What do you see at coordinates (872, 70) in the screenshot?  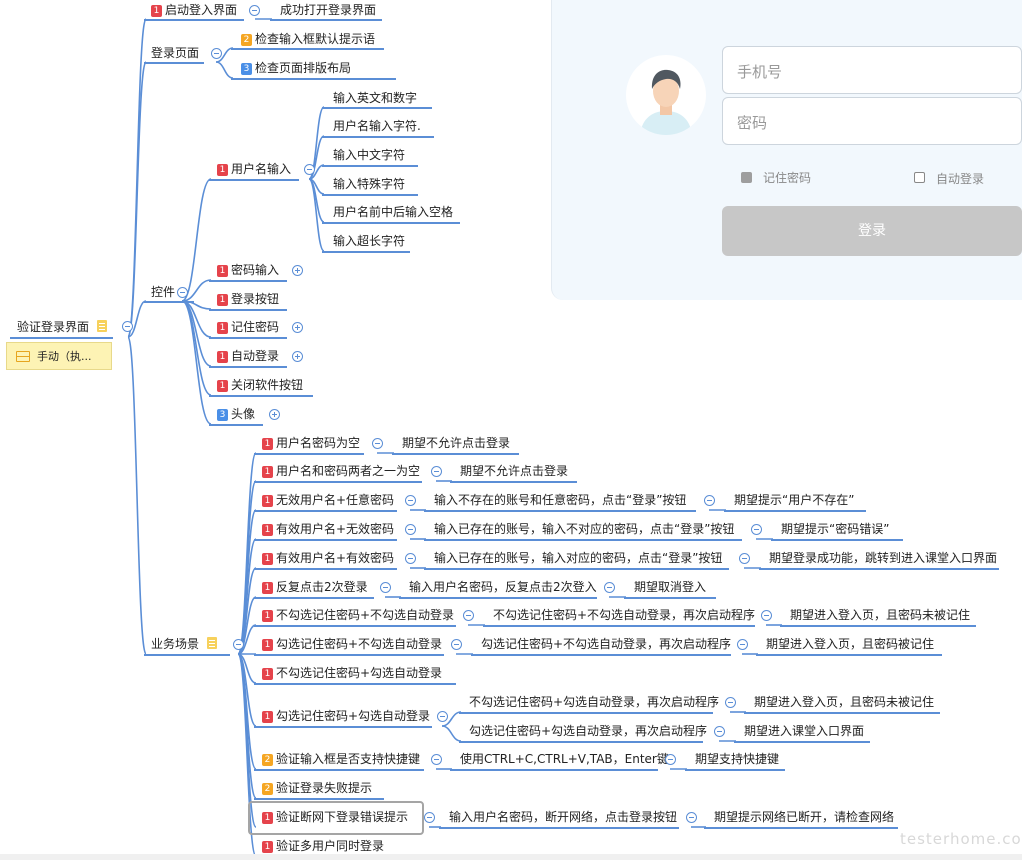 I see `phone-input: 手机号` at bounding box center [872, 70].